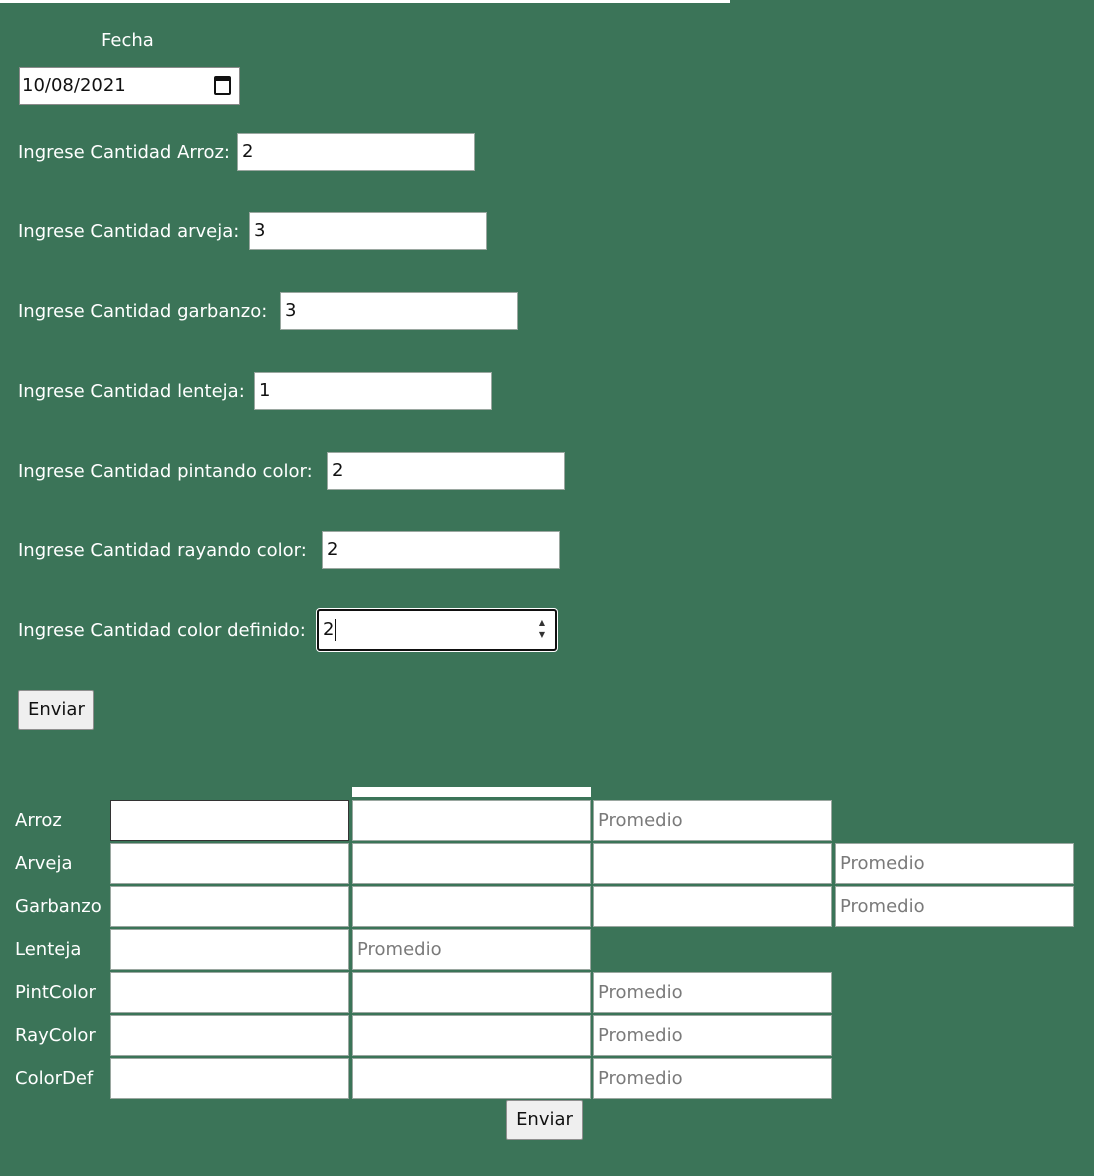 This screenshot has width=1094, height=1176. I want to click on field-label-lenteja: Ingrese Cantidad lenteja:, so click(131, 391).